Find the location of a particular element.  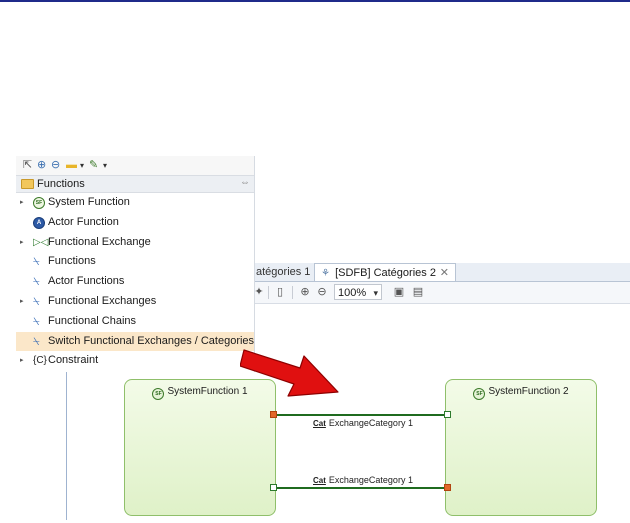

pin-icon: ✎ is located at coordinates (93, 165).